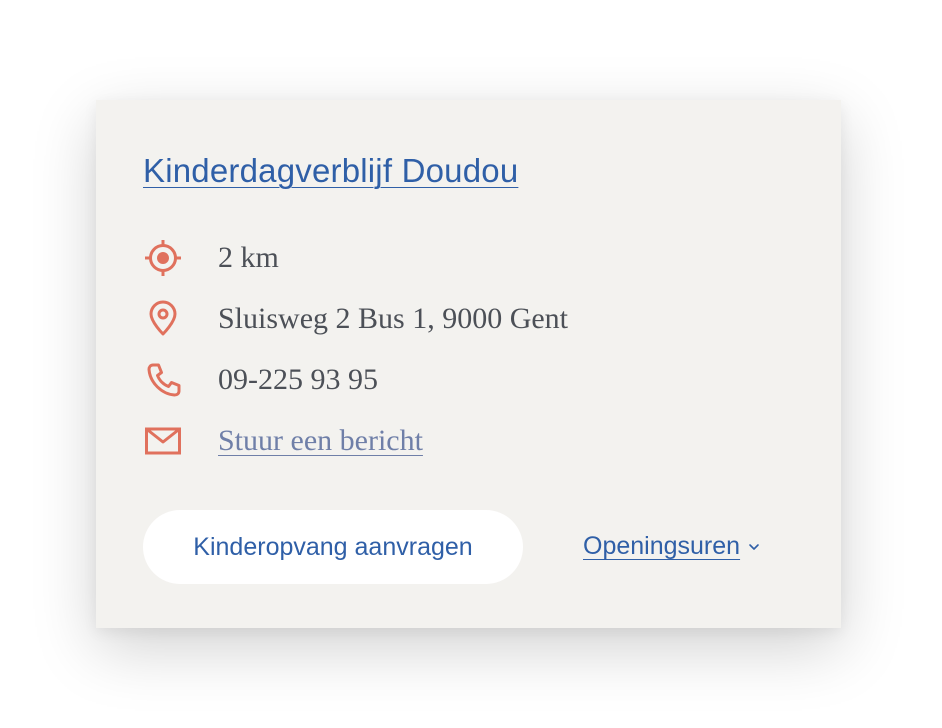 The width and height of the screenshot is (942, 728). What do you see at coordinates (754, 547) in the screenshot?
I see `chevron-down-icon` at bounding box center [754, 547].